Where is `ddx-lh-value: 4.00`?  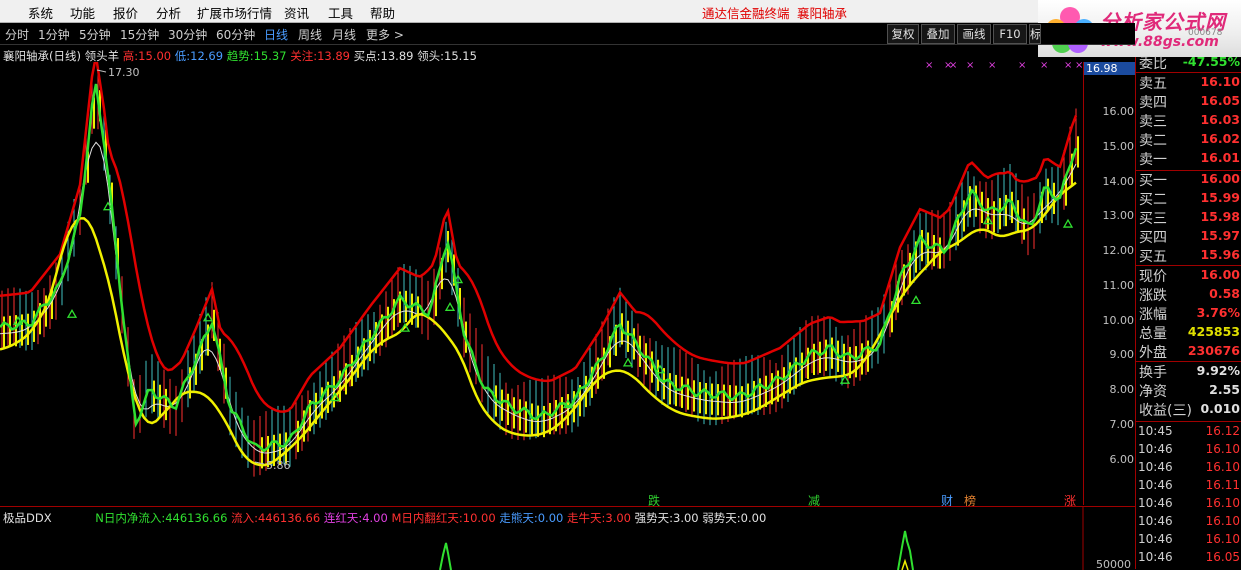
ddx-lh-value: 4.00 is located at coordinates (375, 518).